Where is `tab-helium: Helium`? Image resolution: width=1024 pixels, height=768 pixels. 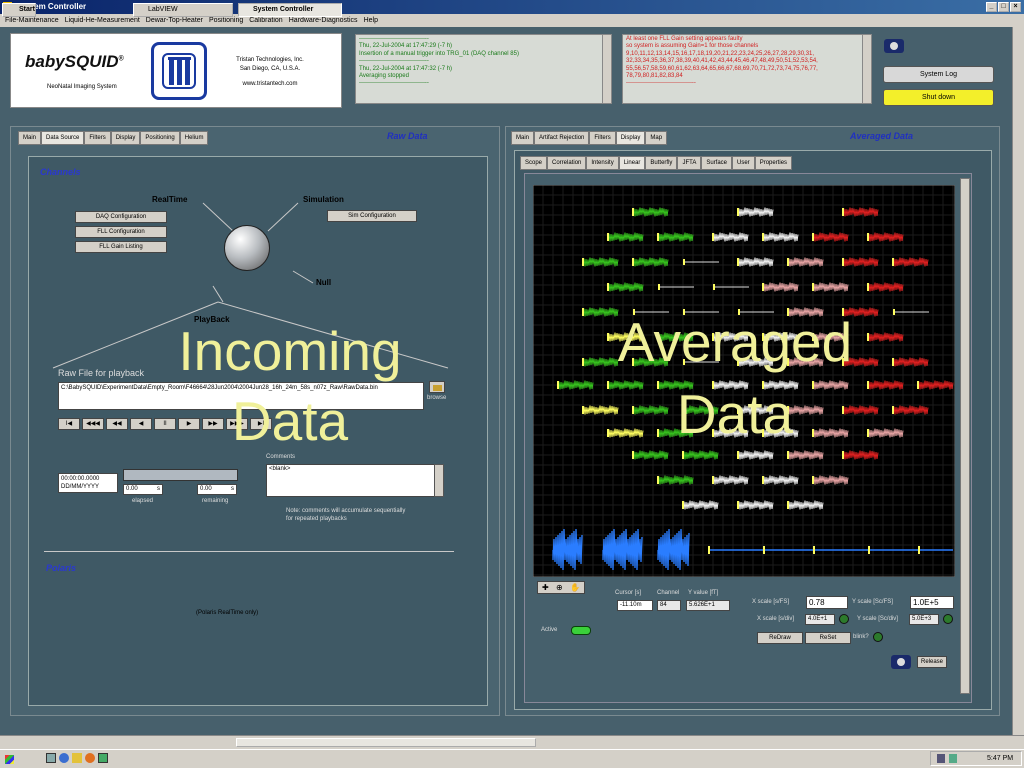
tab-helium: Helium is located at coordinates (194, 138).